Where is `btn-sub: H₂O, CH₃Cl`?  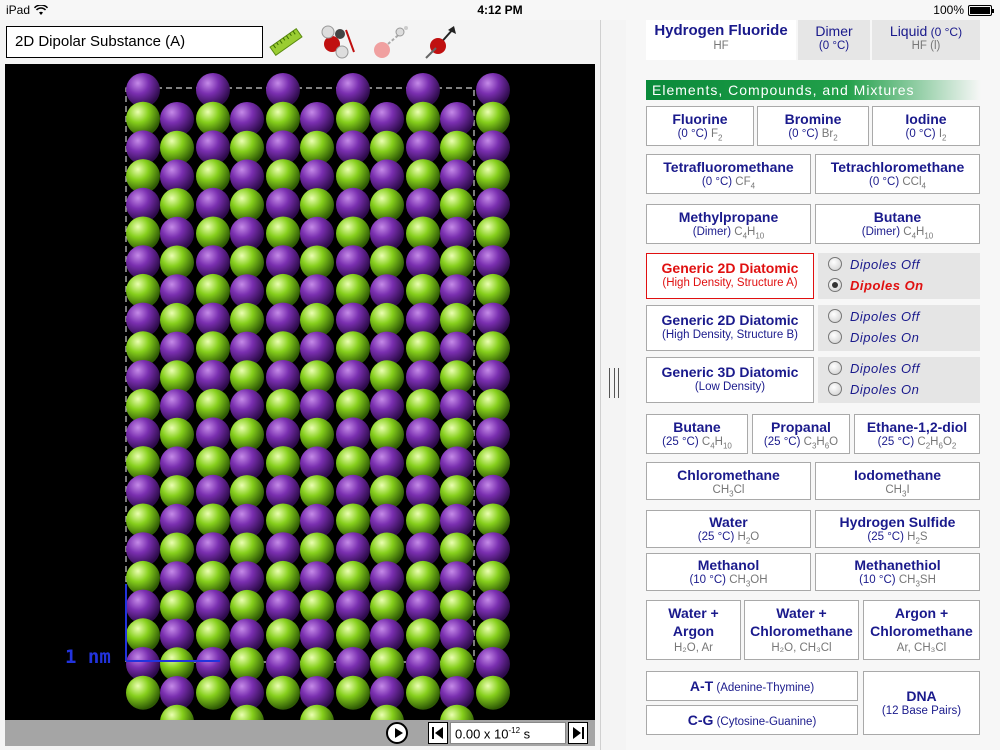 btn-sub: H₂O, CH₃Cl is located at coordinates (801, 648).